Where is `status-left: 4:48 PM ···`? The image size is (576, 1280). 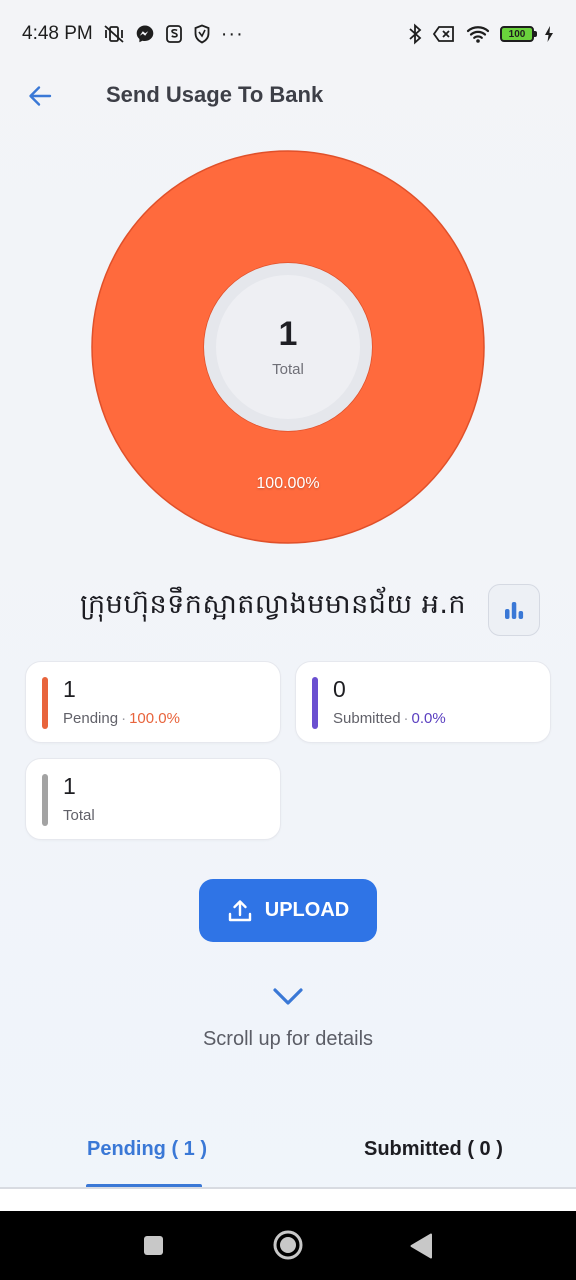 status-left: 4:48 PM ··· is located at coordinates (133, 34).